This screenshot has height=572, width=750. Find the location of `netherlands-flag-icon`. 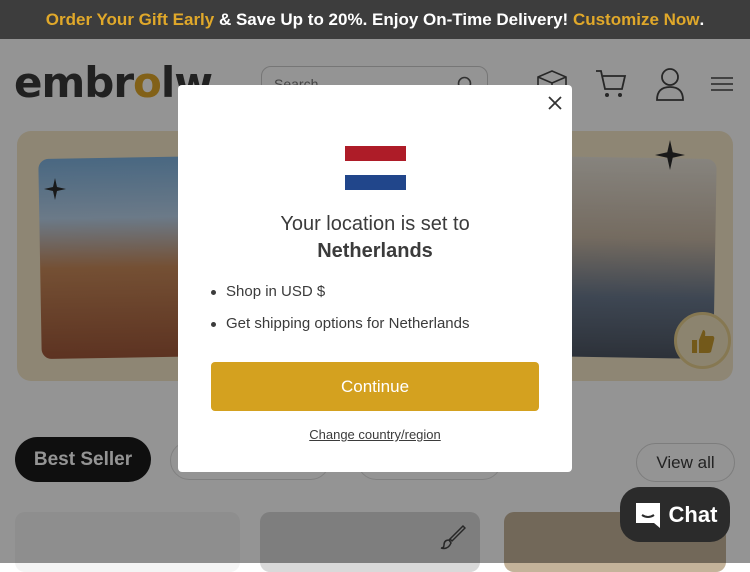

netherlands-flag-icon is located at coordinates (375, 168).